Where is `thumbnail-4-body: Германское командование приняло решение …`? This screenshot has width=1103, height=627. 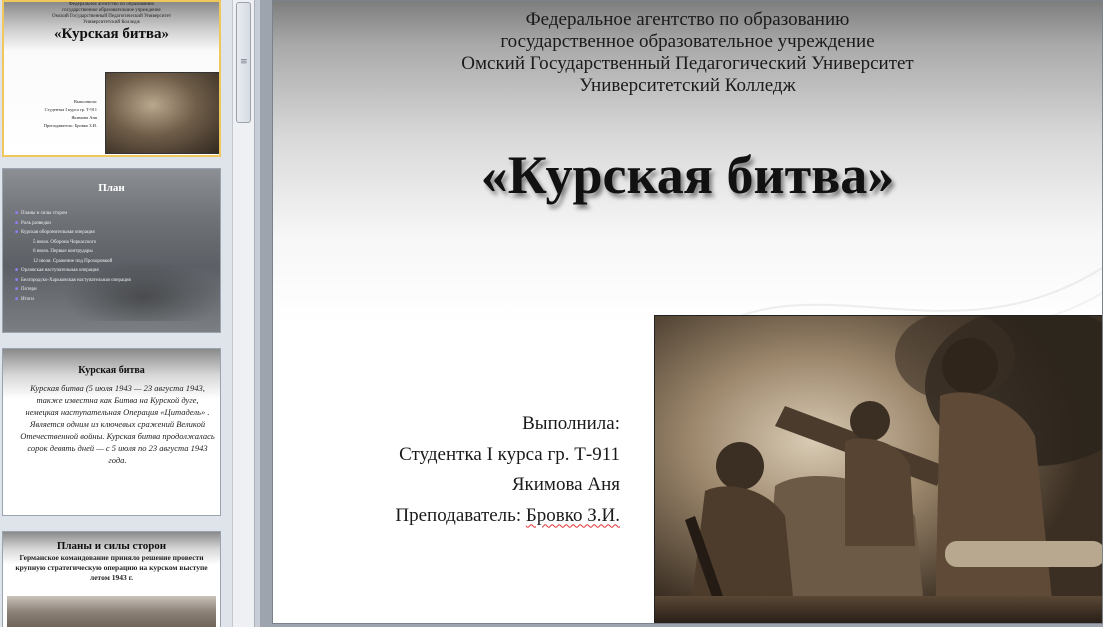 thumbnail-4-body: Германское командование приняло решение … is located at coordinates (111, 567).